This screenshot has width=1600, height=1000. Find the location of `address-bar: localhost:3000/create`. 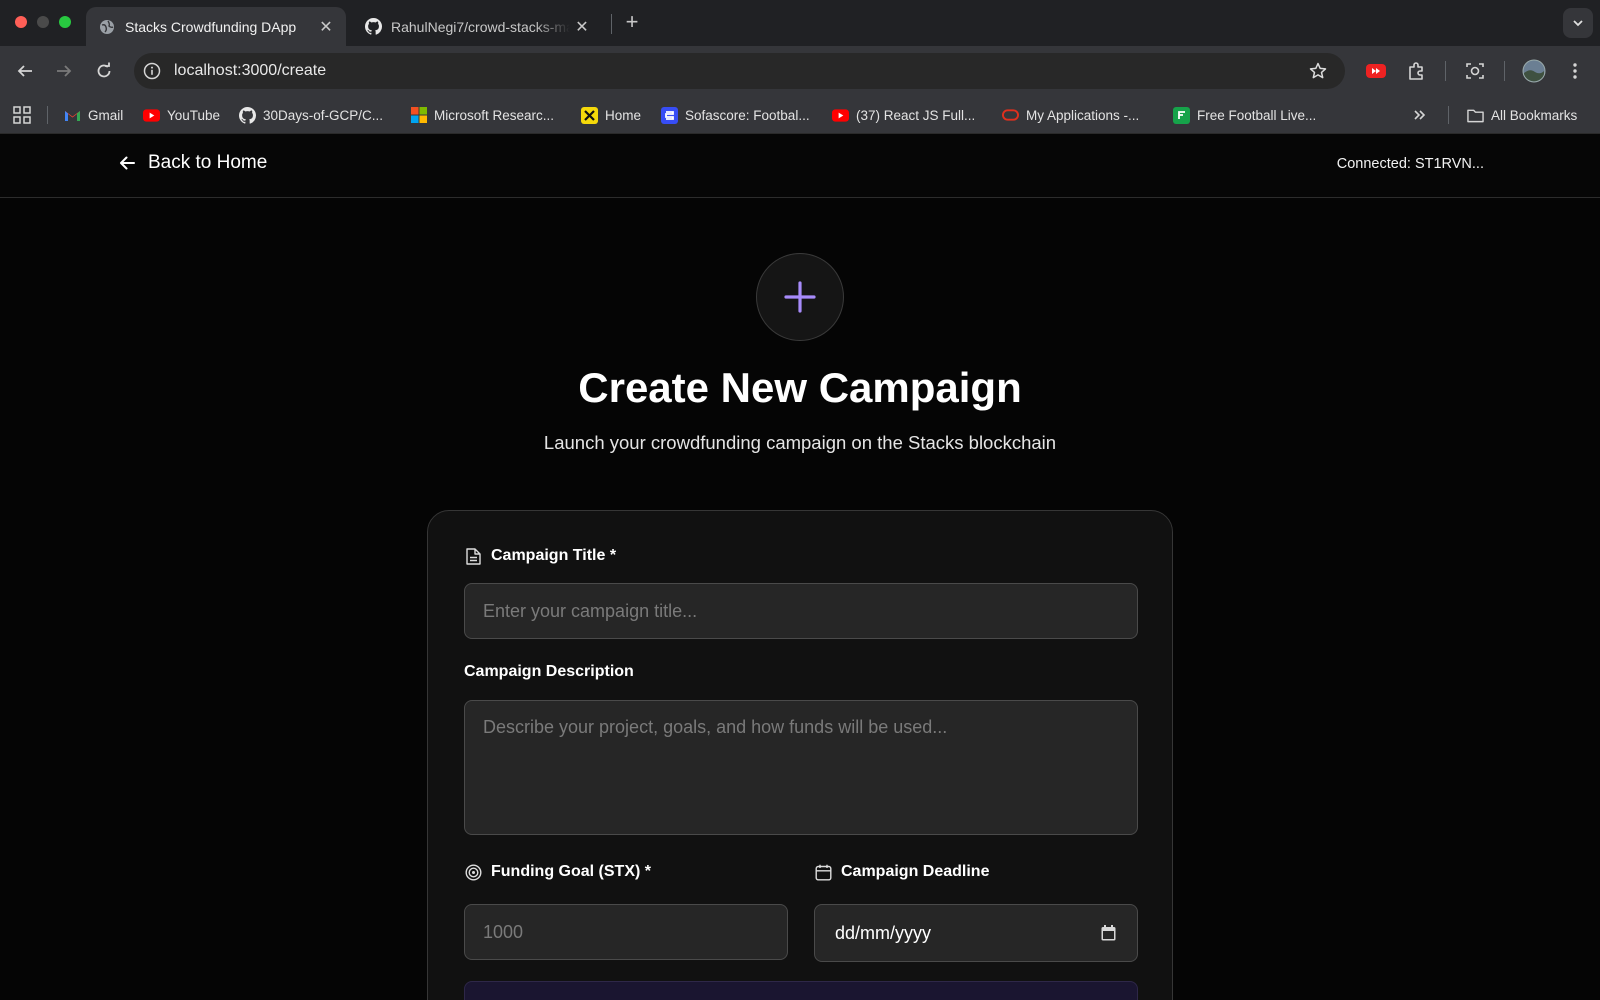

address-bar: localhost:3000/create is located at coordinates (739, 71).